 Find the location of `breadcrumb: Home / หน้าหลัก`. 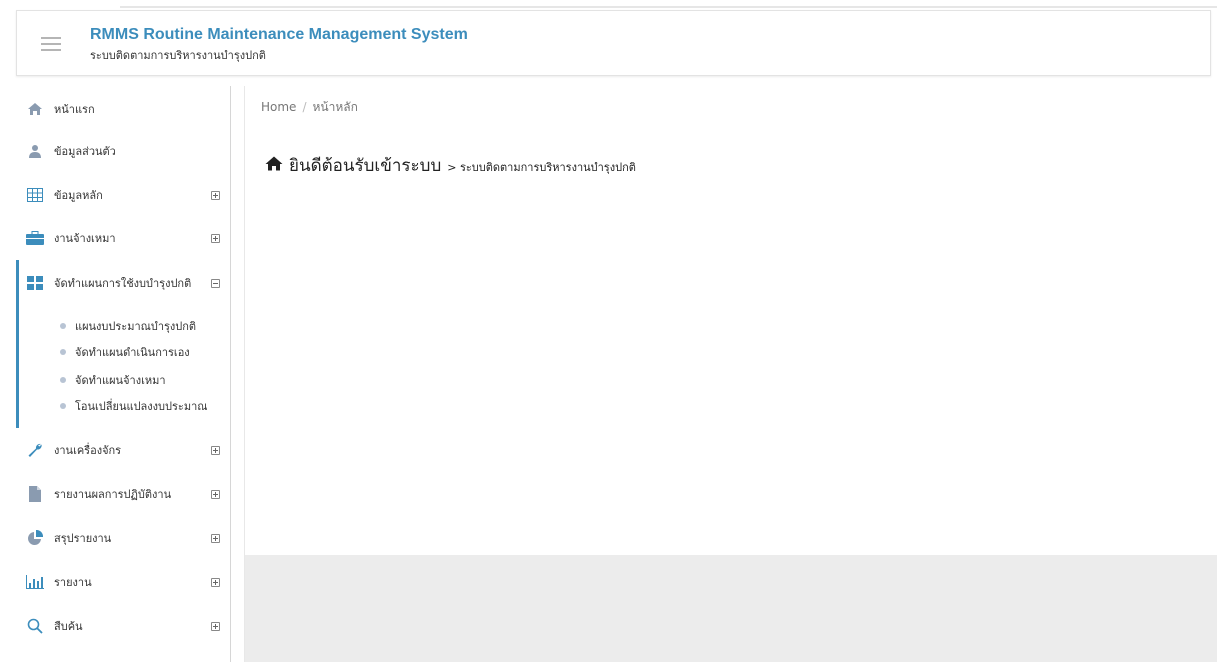

breadcrumb: Home / หน้าหลัก is located at coordinates (309, 107).